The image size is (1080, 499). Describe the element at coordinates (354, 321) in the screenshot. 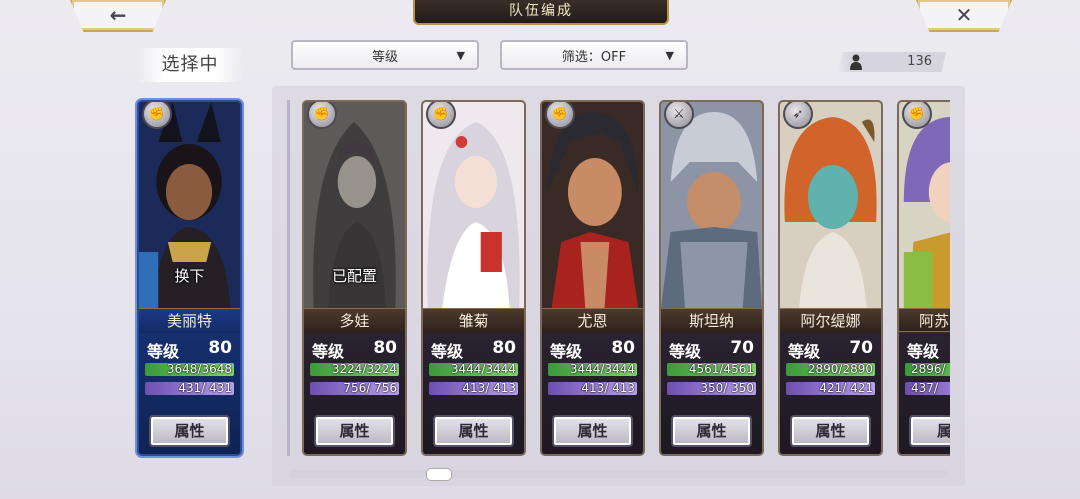

I see `unit-name: 多娃` at that location.